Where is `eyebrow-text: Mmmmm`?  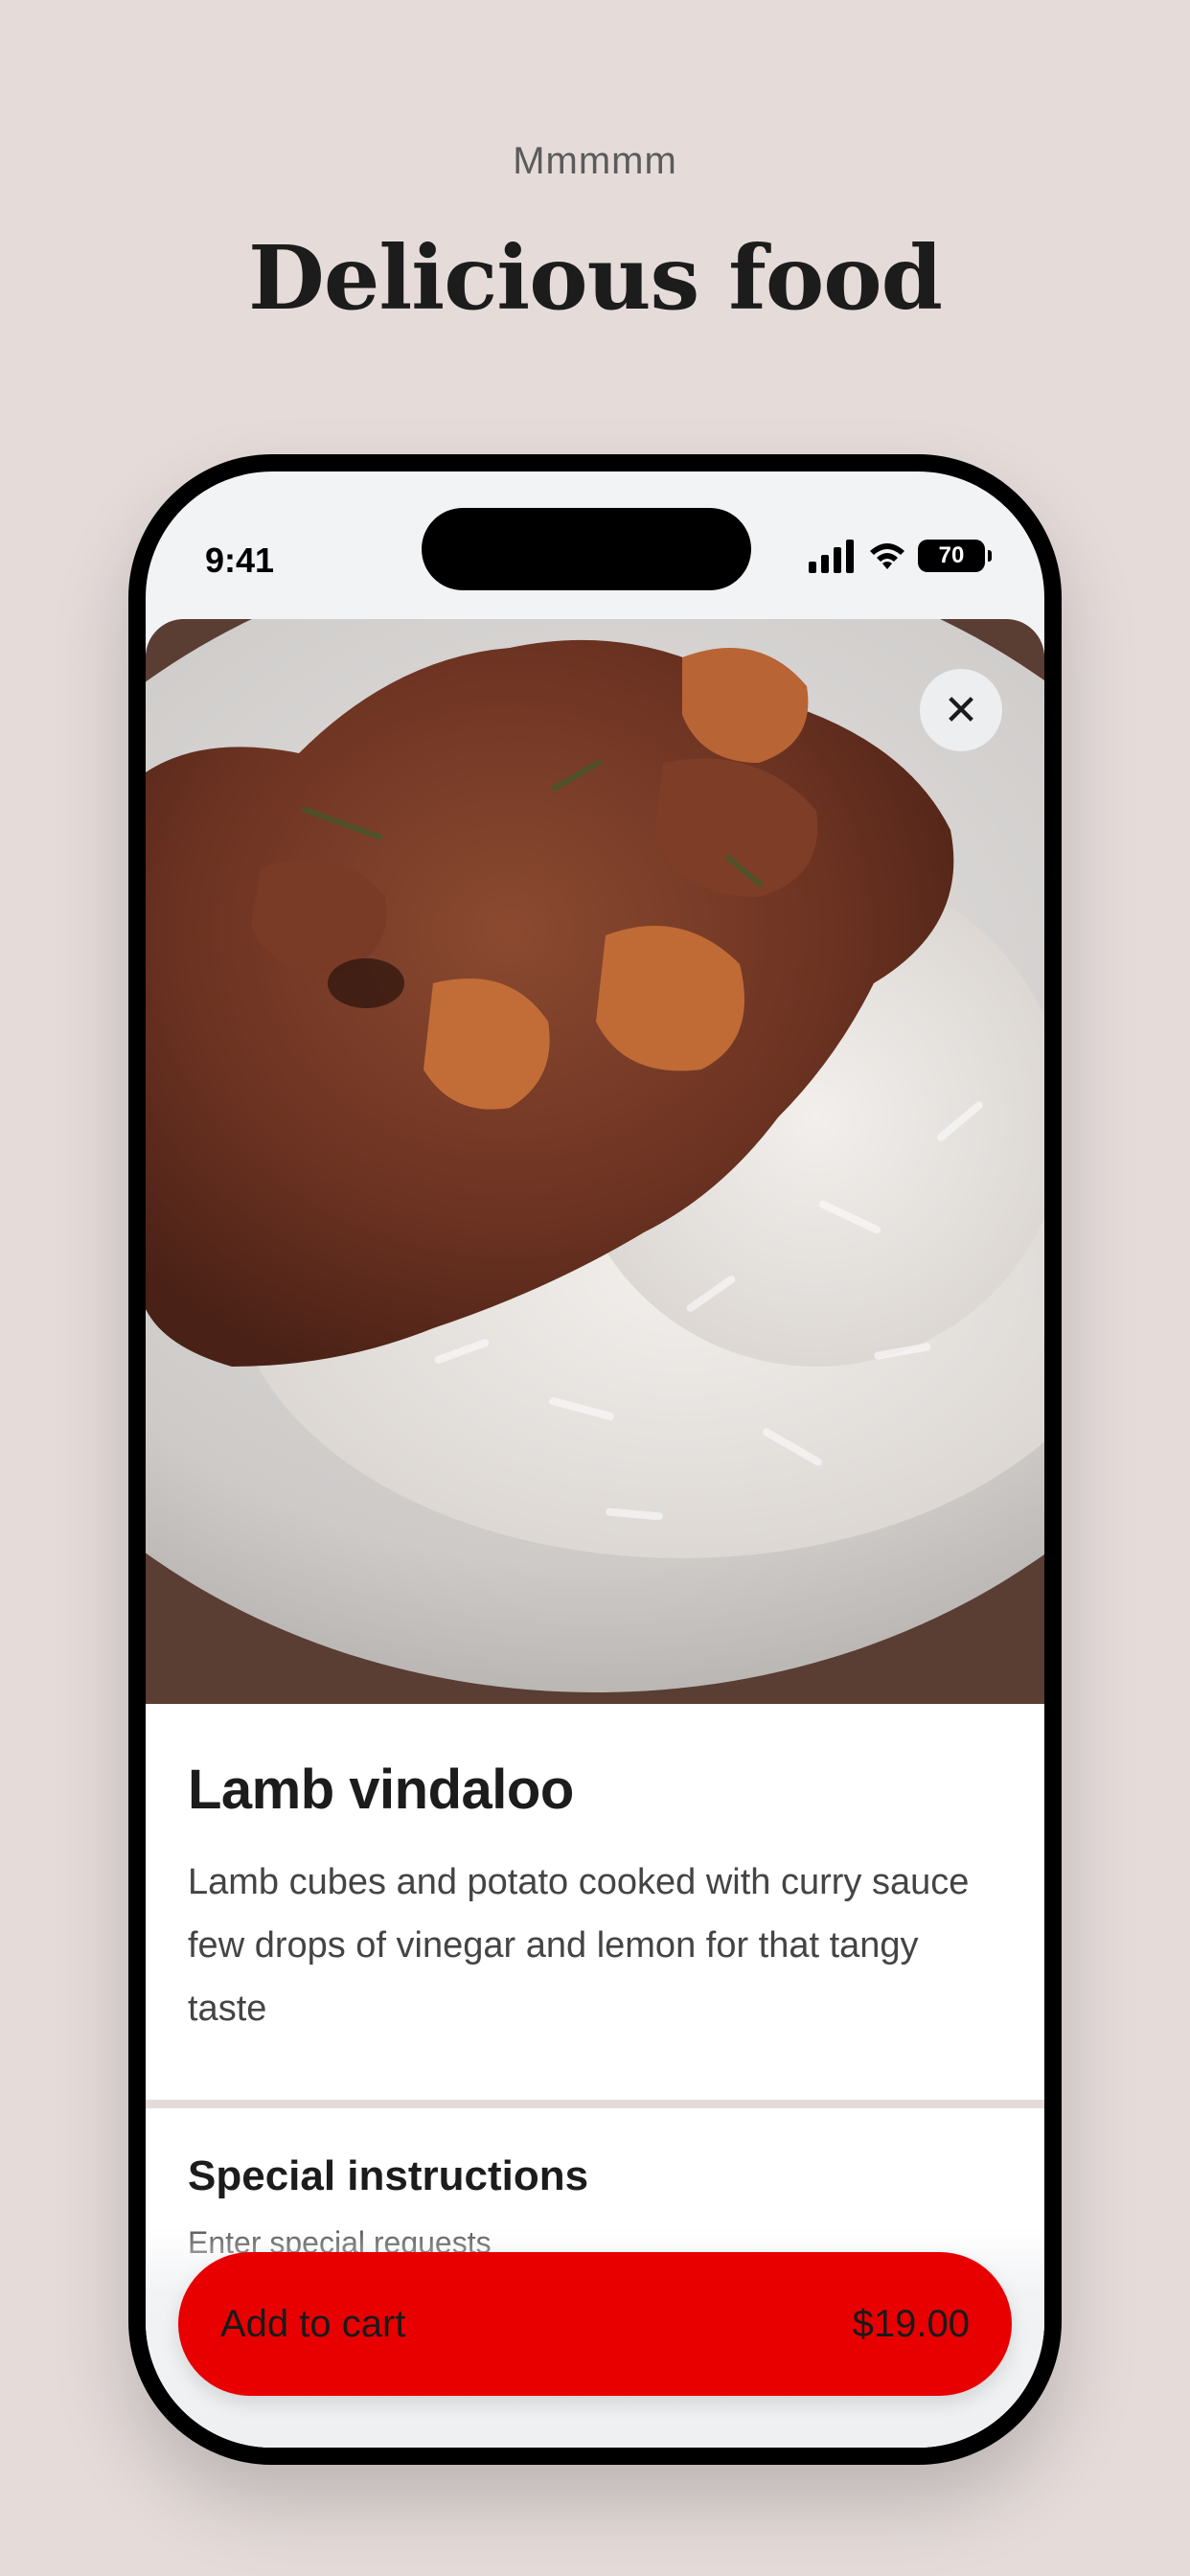
eyebrow-text: Mmmmm is located at coordinates (595, 161).